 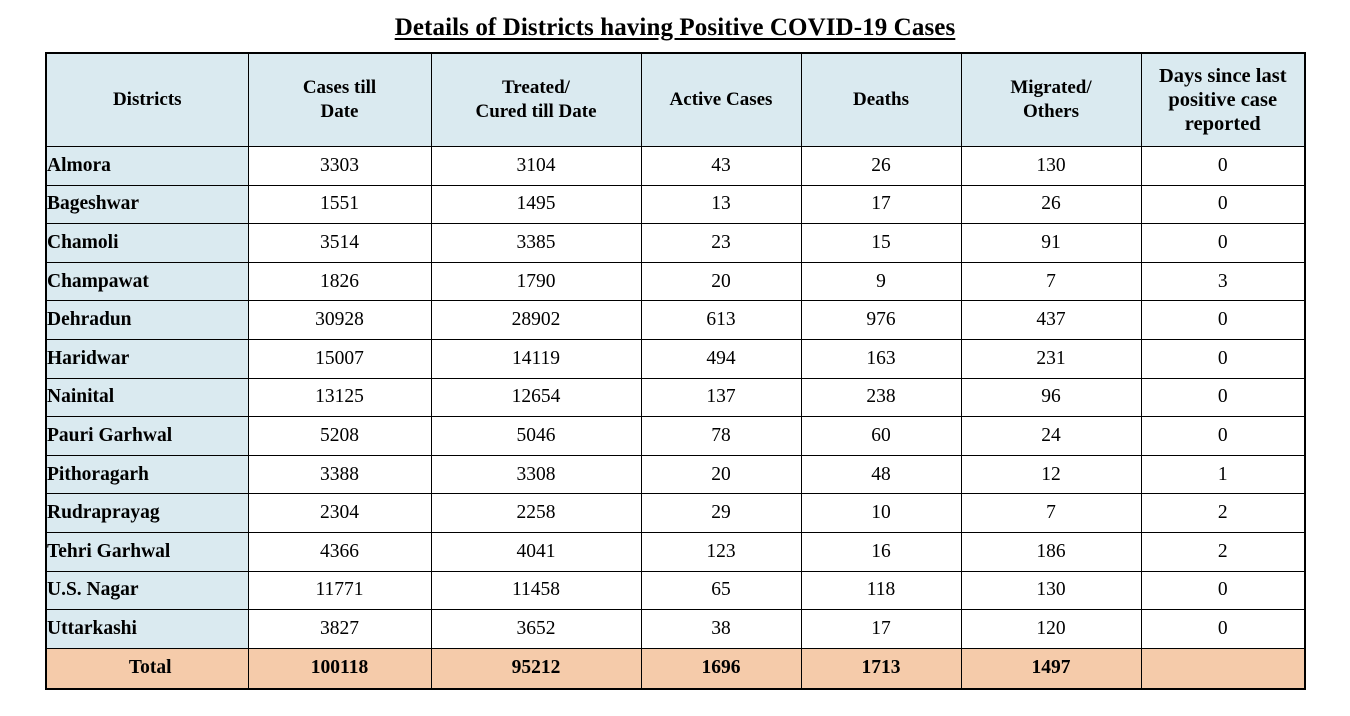 I want to click on cell-deaths: 118, so click(x=881, y=590).